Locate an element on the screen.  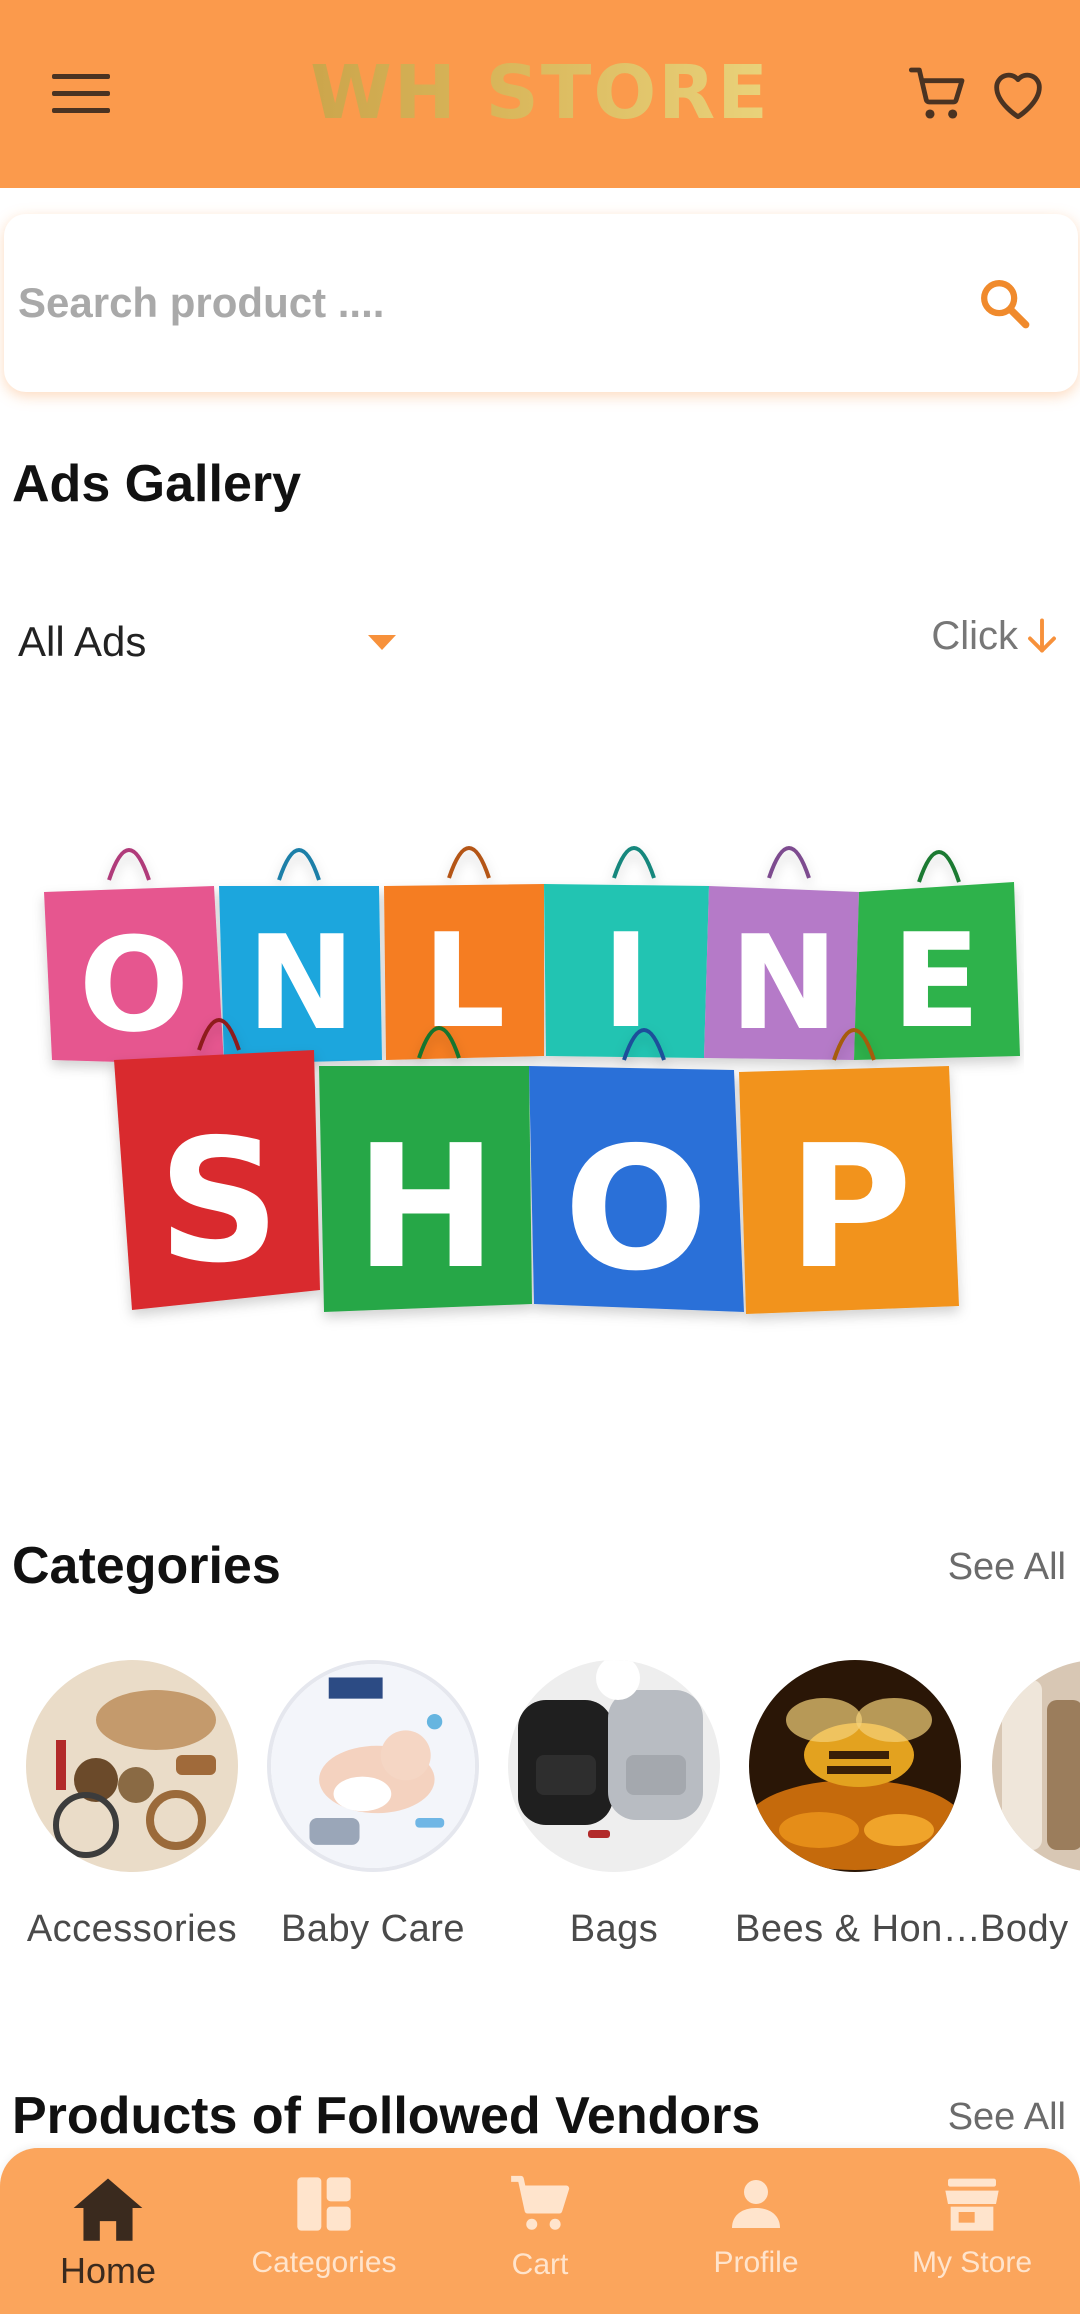
nav-label: Cart is located at coordinates (540, 2264).